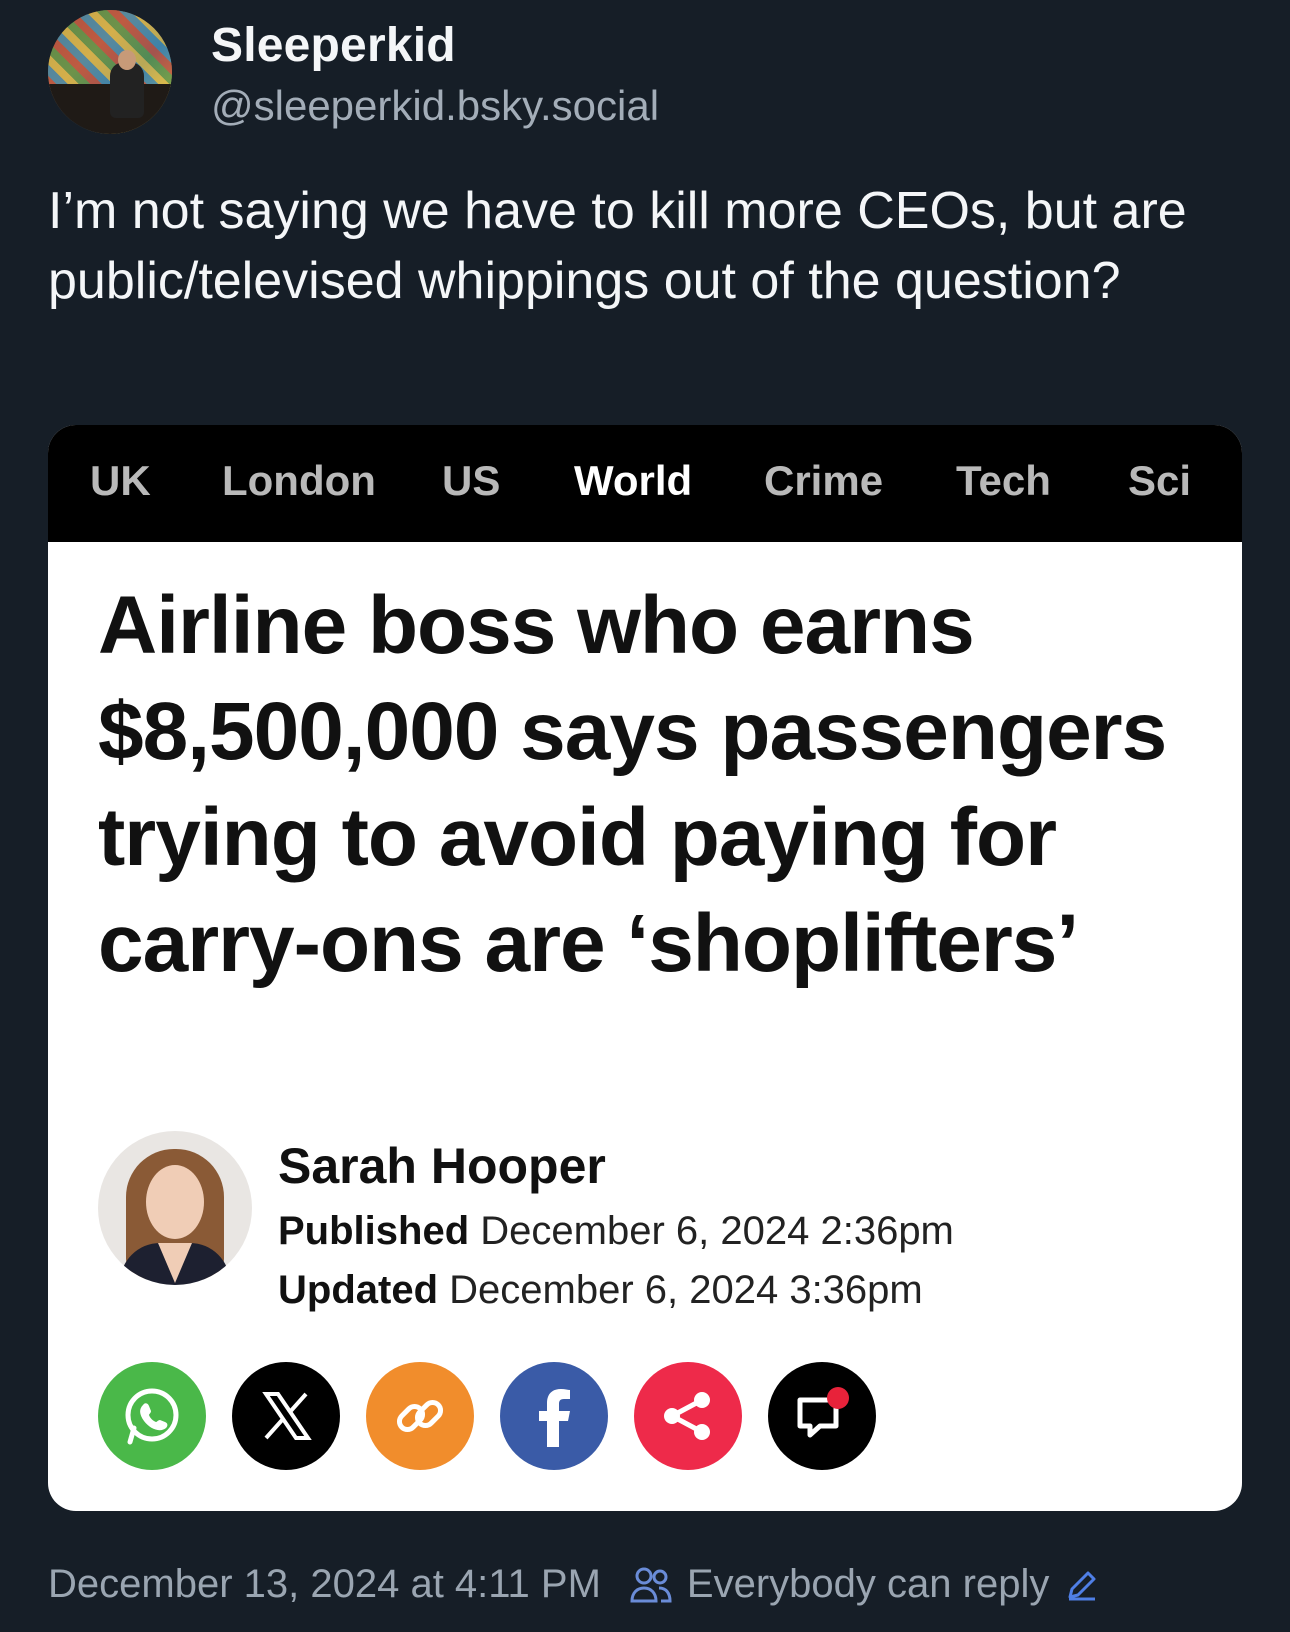  Describe the element at coordinates (471, 480) in the screenshot. I see `nav-item-us: US` at that location.